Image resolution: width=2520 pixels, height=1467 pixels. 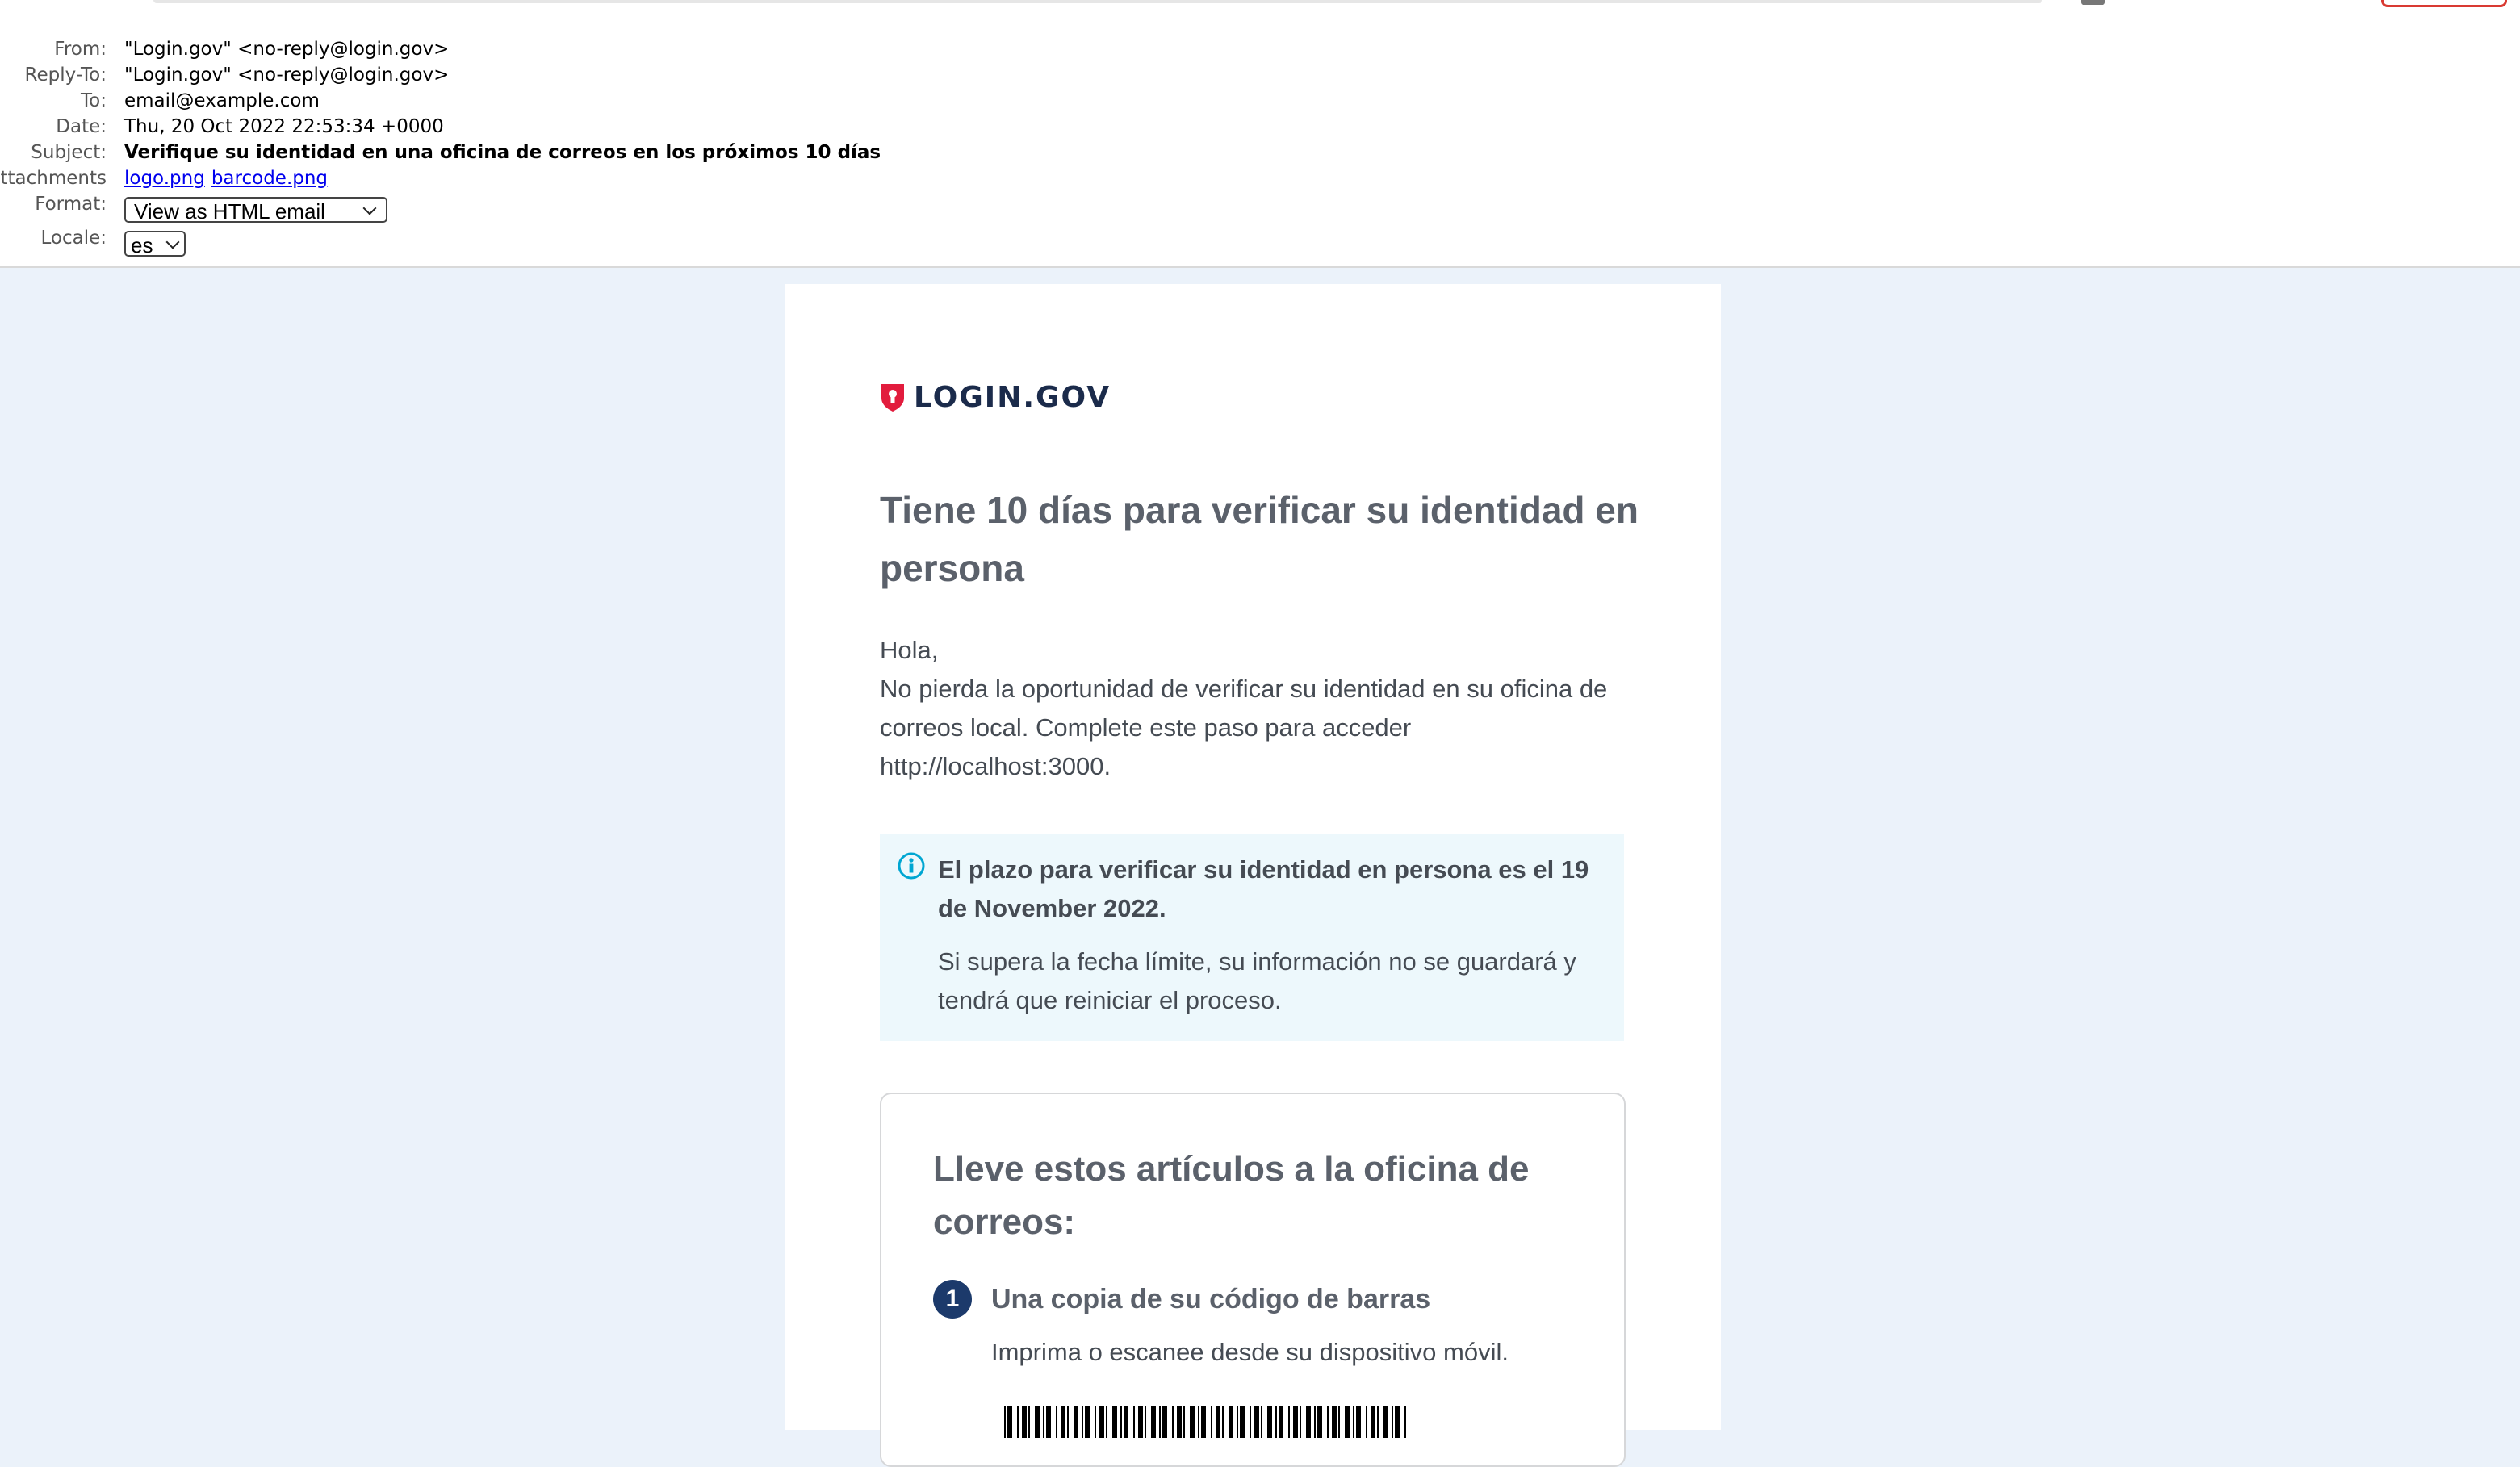 I want to click on date-label: Date:, so click(x=81, y=127).